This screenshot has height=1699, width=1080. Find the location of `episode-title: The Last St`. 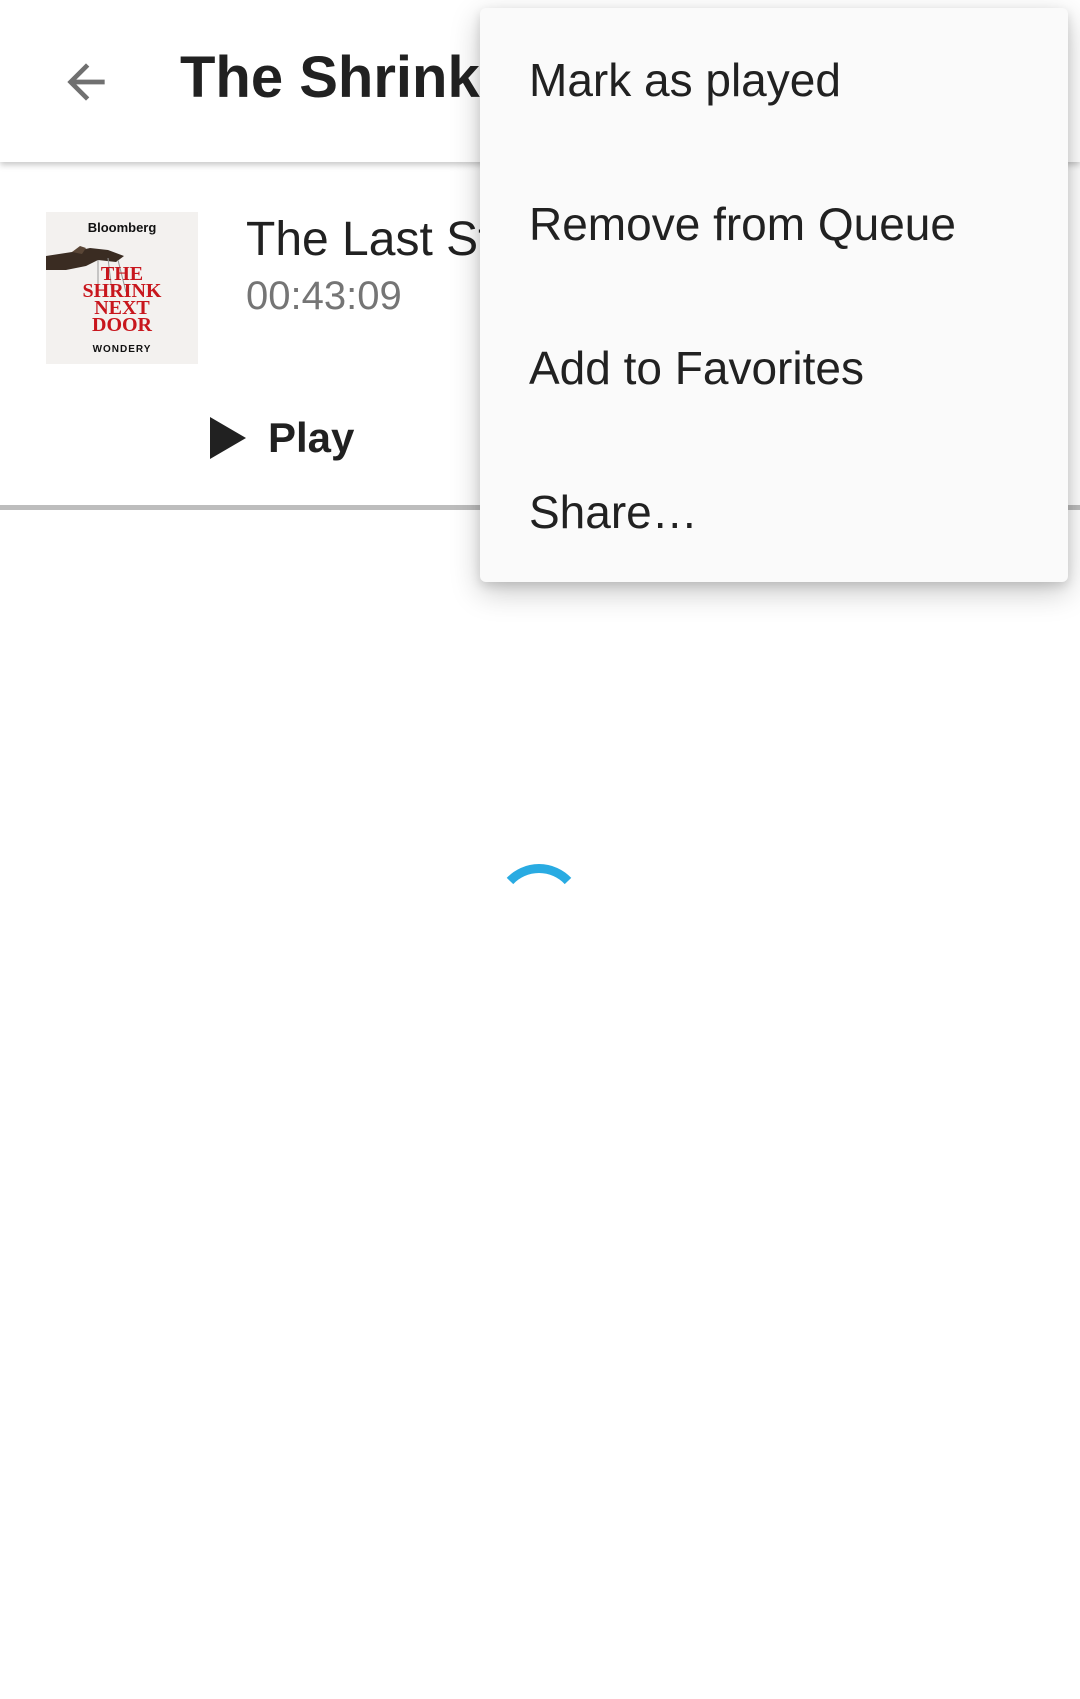

episode-title: The Last St is located at coordinates (369, 239).